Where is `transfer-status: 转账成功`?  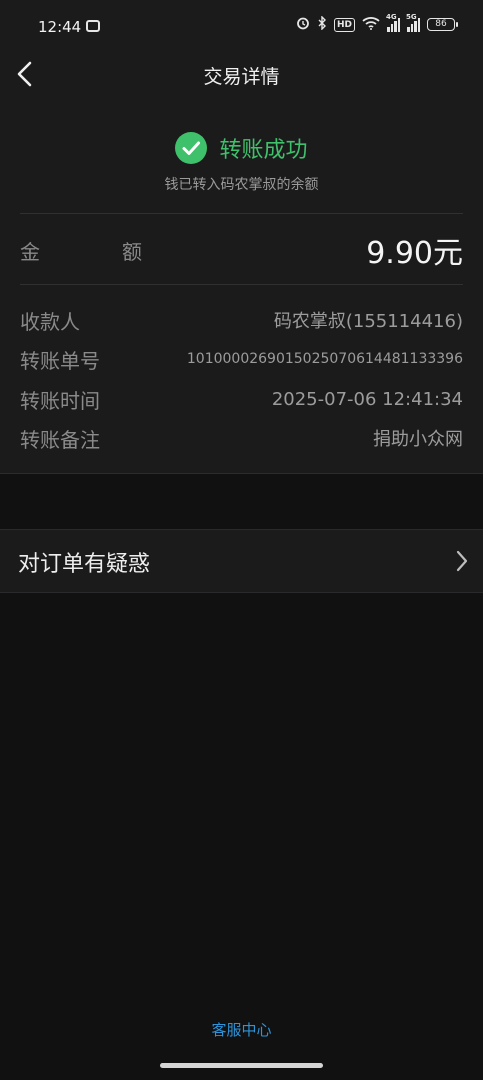 transfer-status: 转账成功 is located at coordinates (241, 148).